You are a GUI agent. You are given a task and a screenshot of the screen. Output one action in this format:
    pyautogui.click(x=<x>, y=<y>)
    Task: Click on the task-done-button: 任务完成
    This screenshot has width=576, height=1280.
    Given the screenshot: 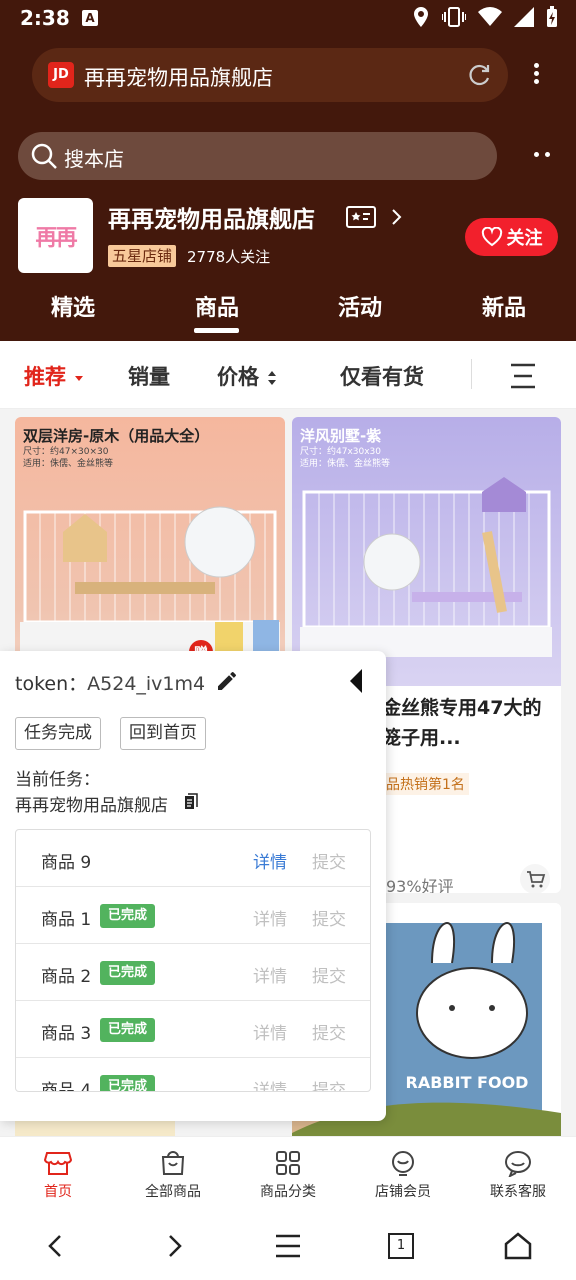 What is the action you would take?
    pyautogui.click(x=58, y=733)
    